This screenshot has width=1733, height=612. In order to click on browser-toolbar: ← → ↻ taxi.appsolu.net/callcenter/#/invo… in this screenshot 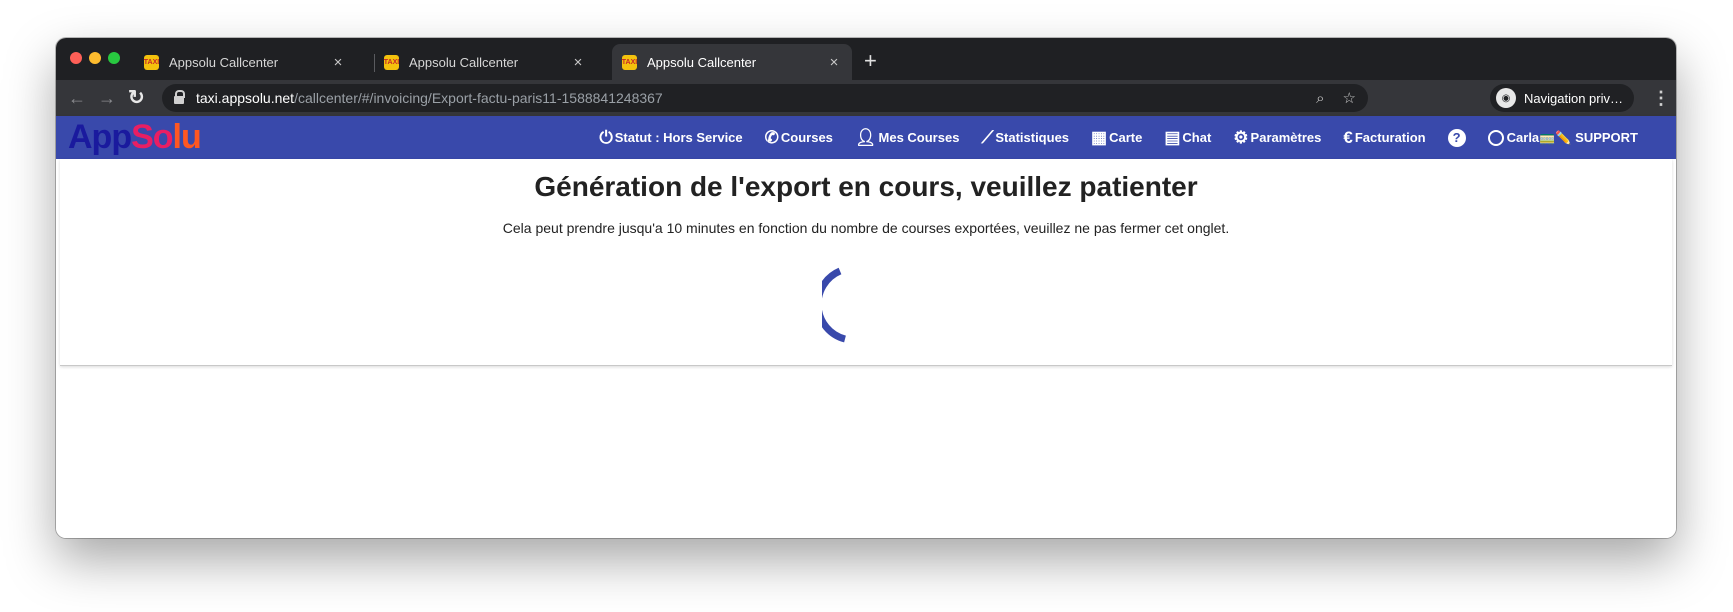, I will do `click(866, 98)`.